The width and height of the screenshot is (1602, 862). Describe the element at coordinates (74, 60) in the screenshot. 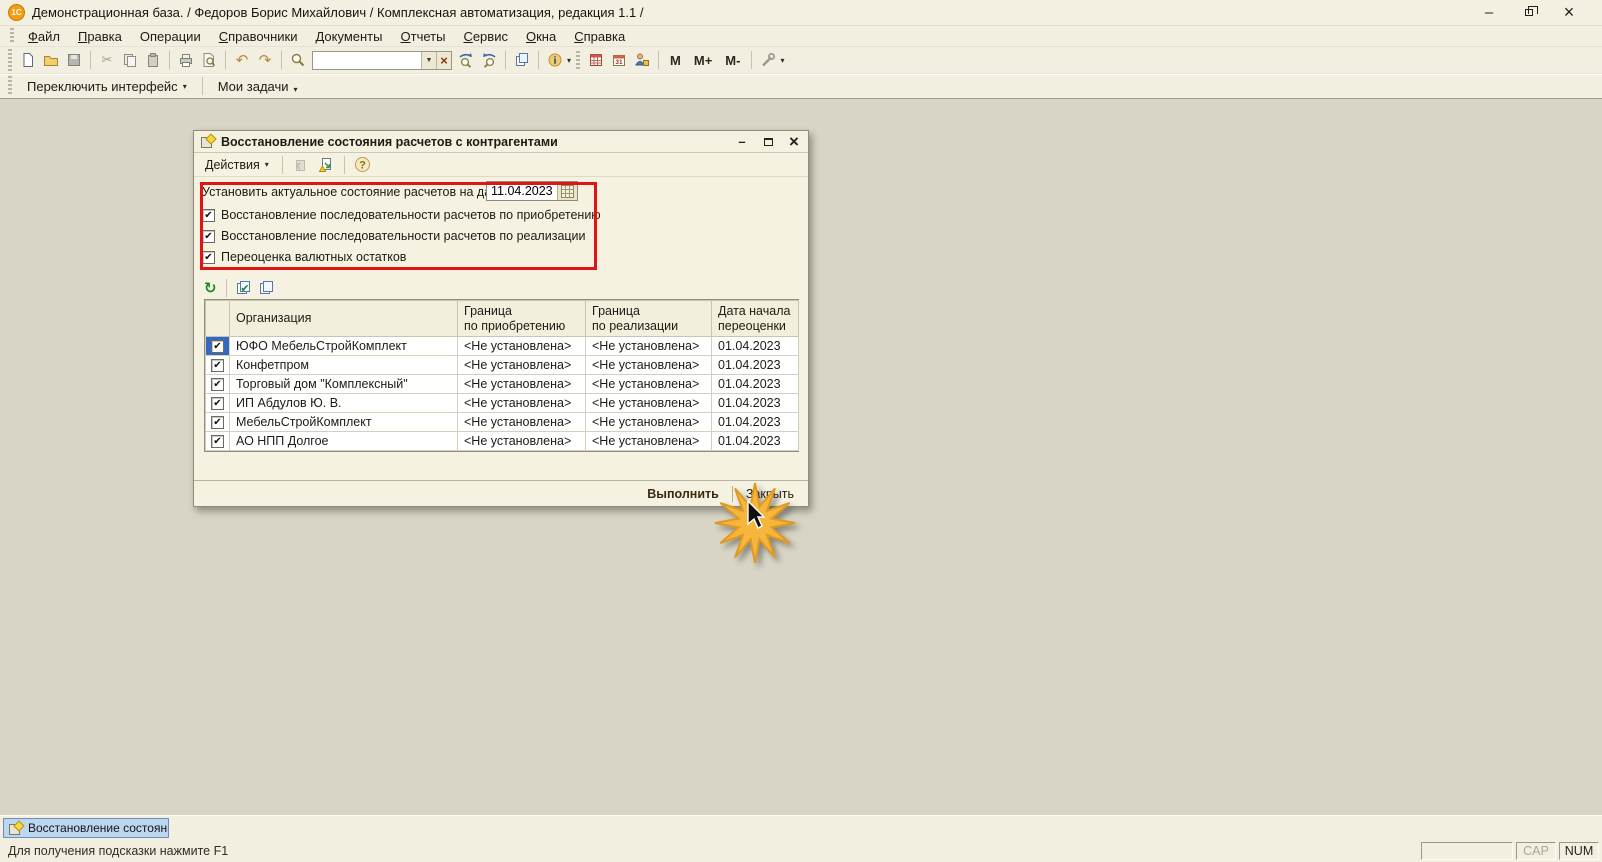

I see `save-icon` at that location.